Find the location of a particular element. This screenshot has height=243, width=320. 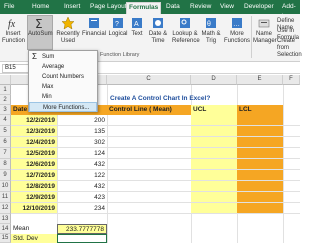

book-icon: θ is located at coordinates (211, 23).